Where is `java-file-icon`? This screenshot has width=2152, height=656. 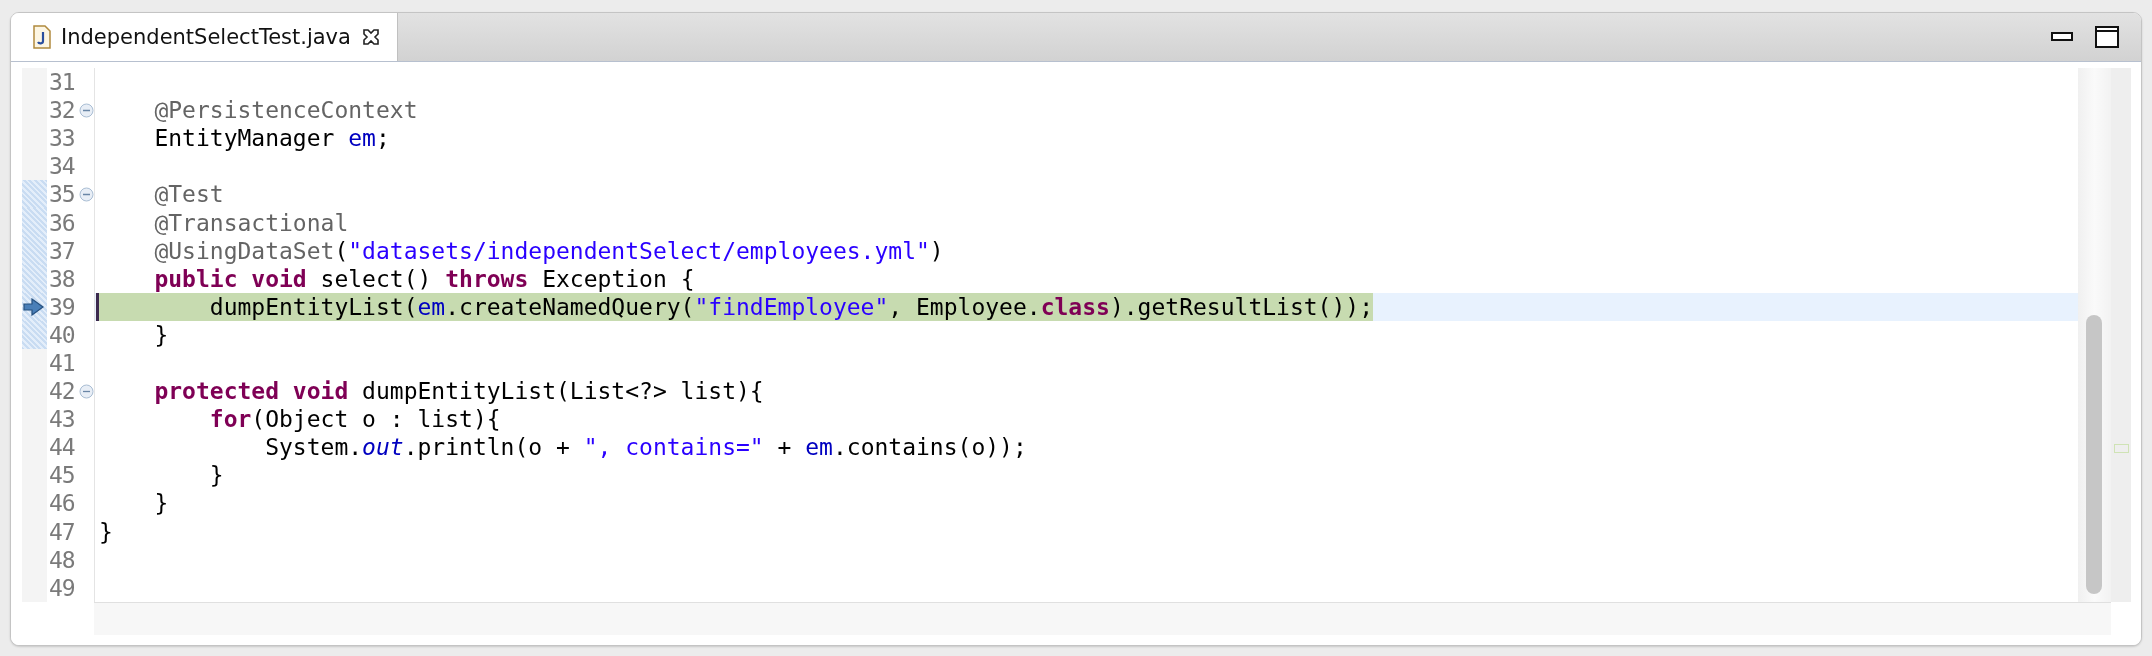 java-file-icon is located at coordinates (42, 37).